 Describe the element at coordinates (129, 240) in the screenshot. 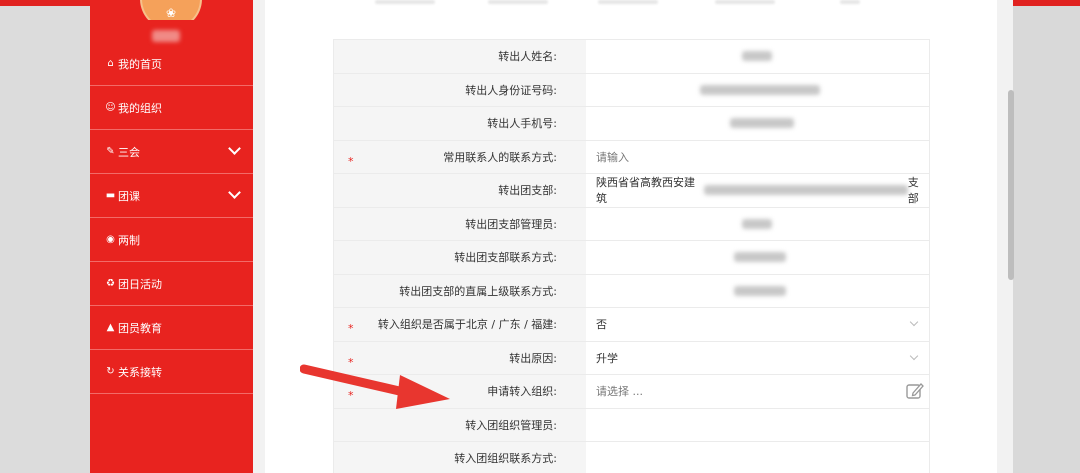

I see `sidebar-item-label: 两制` at that location.